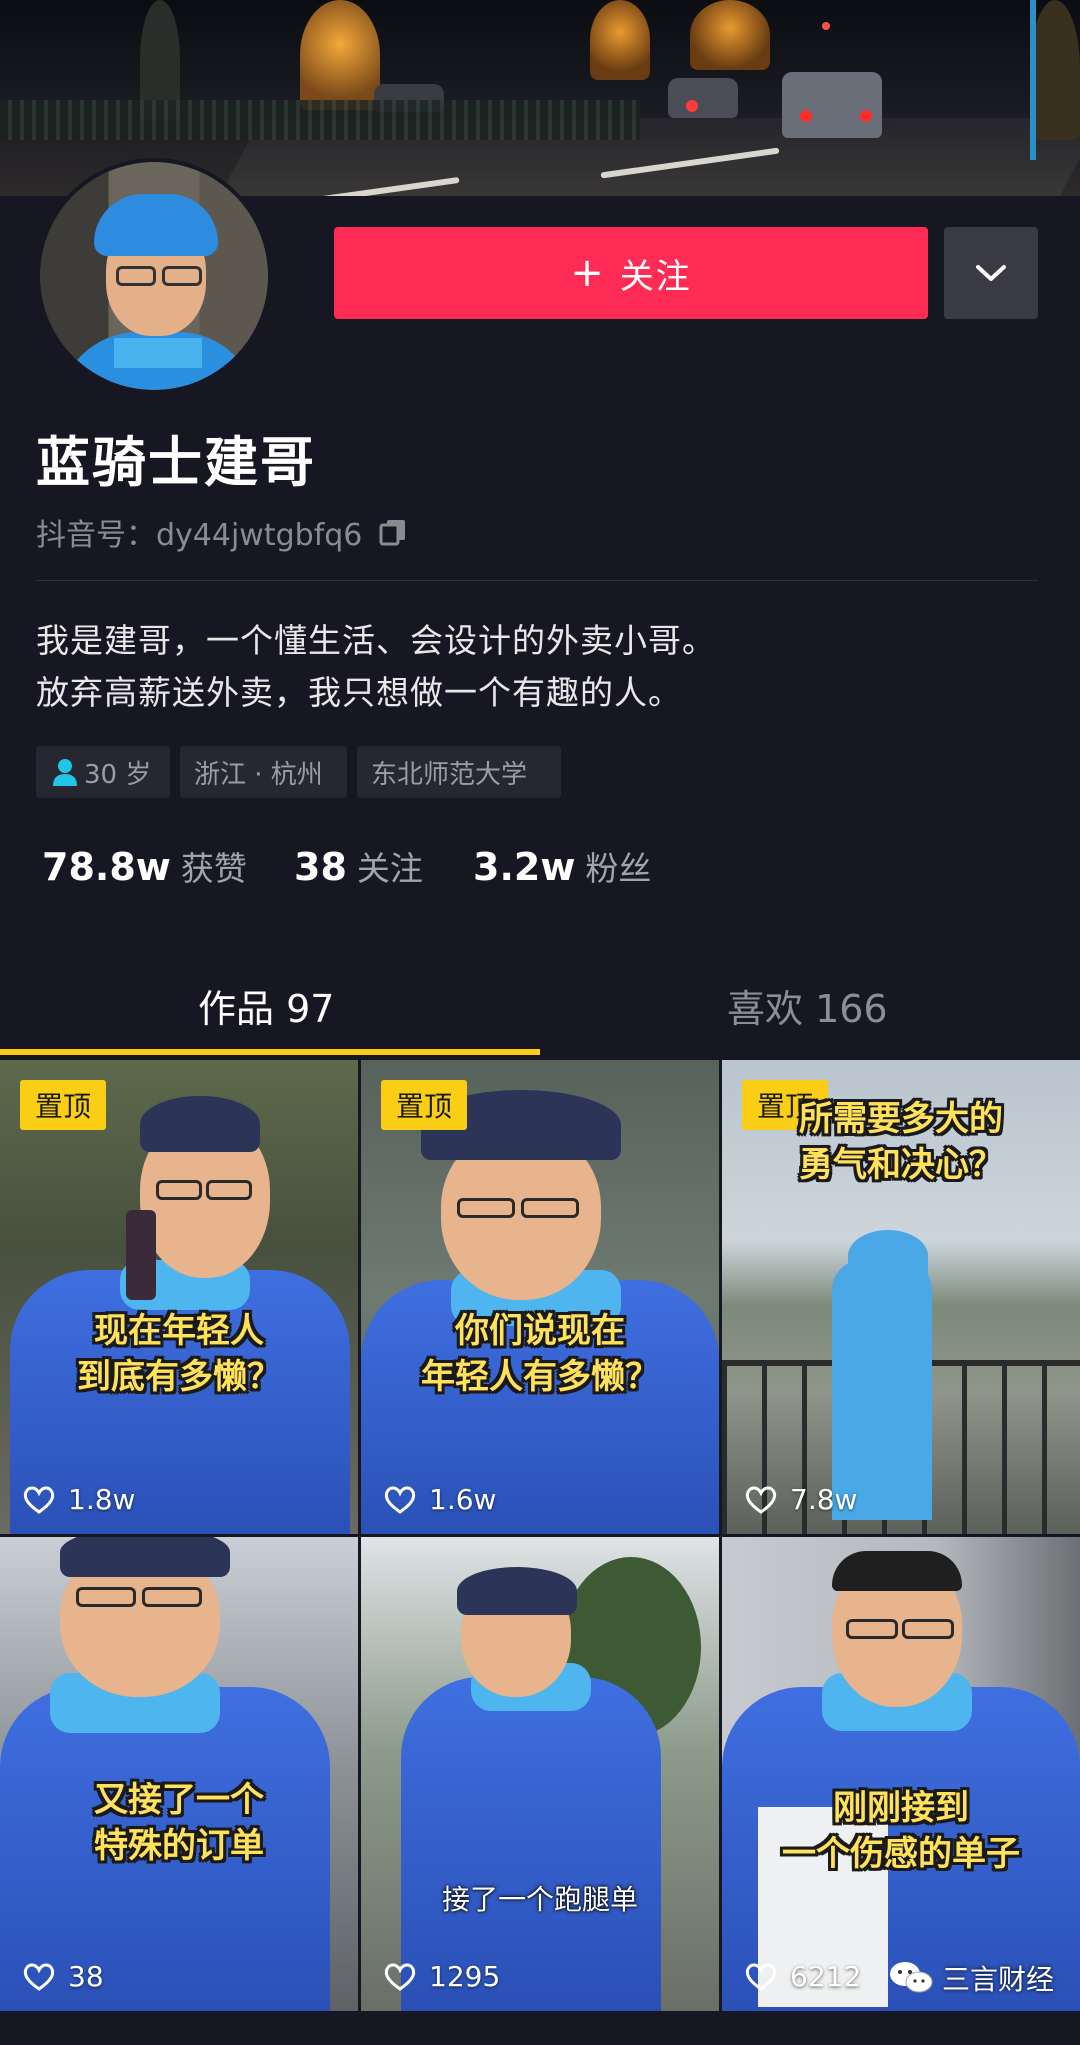  I want to click on video-caption: 刚刚接到 一个伤感的单子, so click(901, 1831).